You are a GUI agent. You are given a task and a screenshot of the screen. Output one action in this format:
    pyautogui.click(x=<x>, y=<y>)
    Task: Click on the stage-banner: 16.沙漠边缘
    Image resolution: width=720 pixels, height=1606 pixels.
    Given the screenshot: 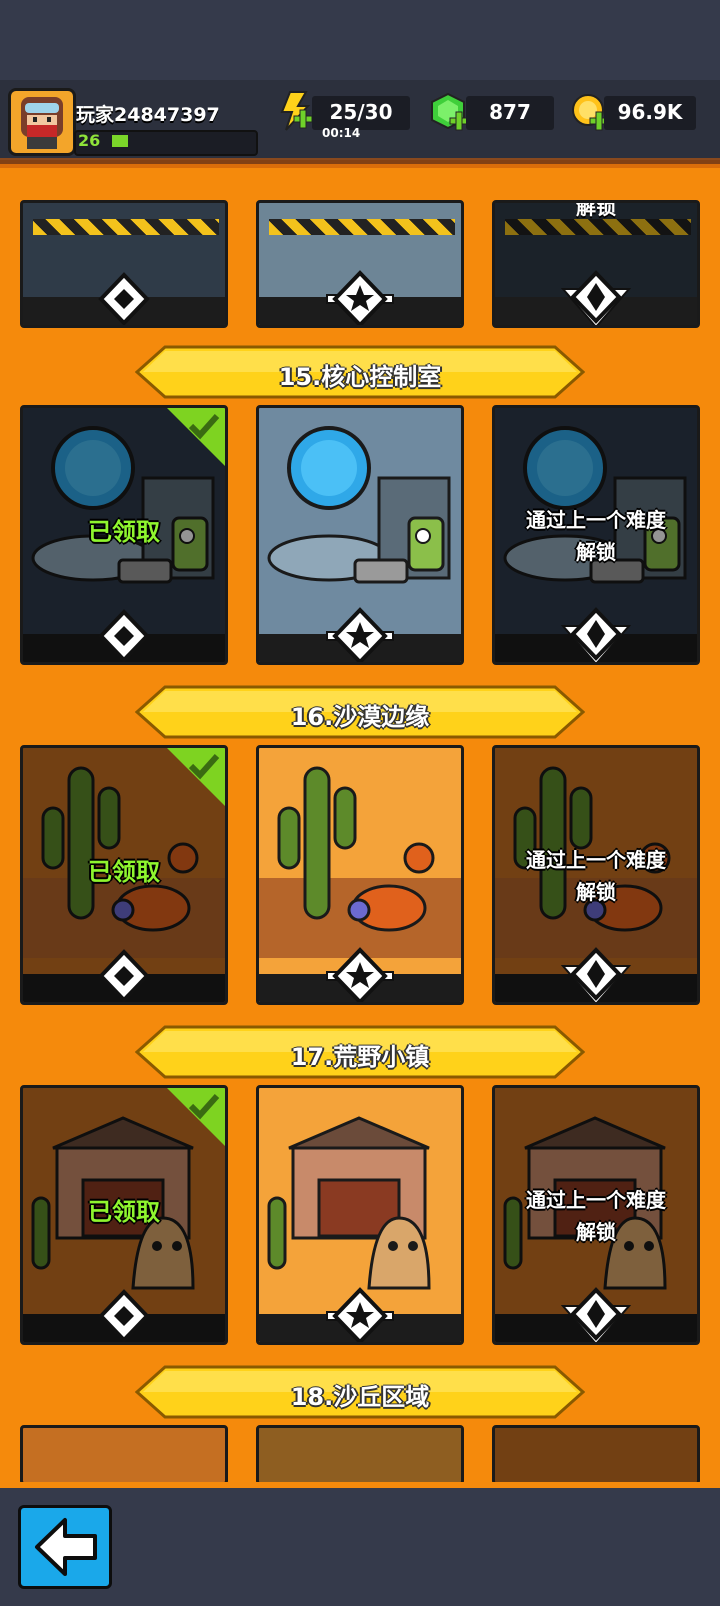 What is the action you would take?
    pyautogui.click(x=360, y=712)
    